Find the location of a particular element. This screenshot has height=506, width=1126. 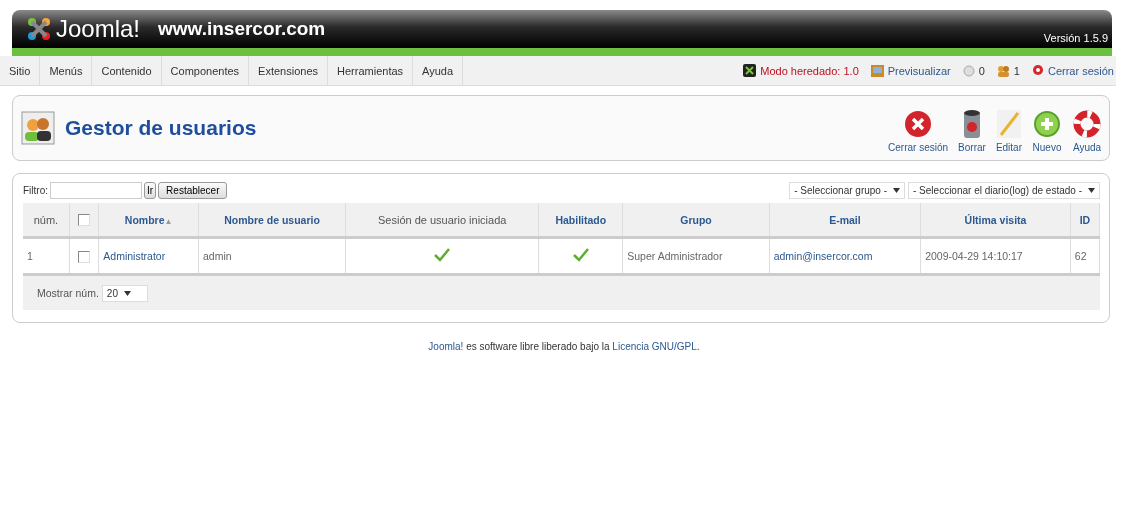

pencil-icon is located at coordinates (1008, 124).